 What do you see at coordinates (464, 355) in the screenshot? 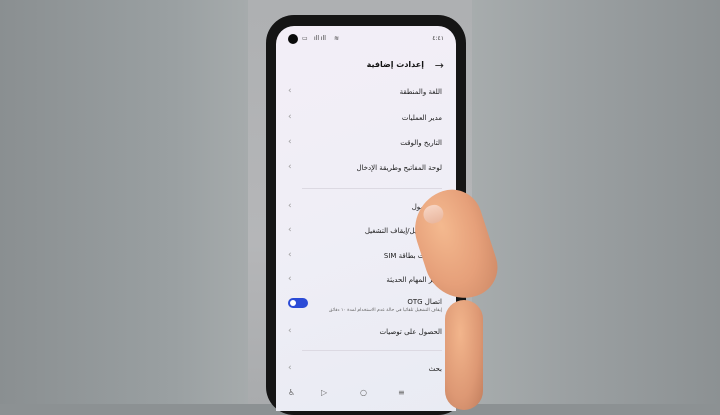
I see `finger-lower` at bounding box center [464, 355].